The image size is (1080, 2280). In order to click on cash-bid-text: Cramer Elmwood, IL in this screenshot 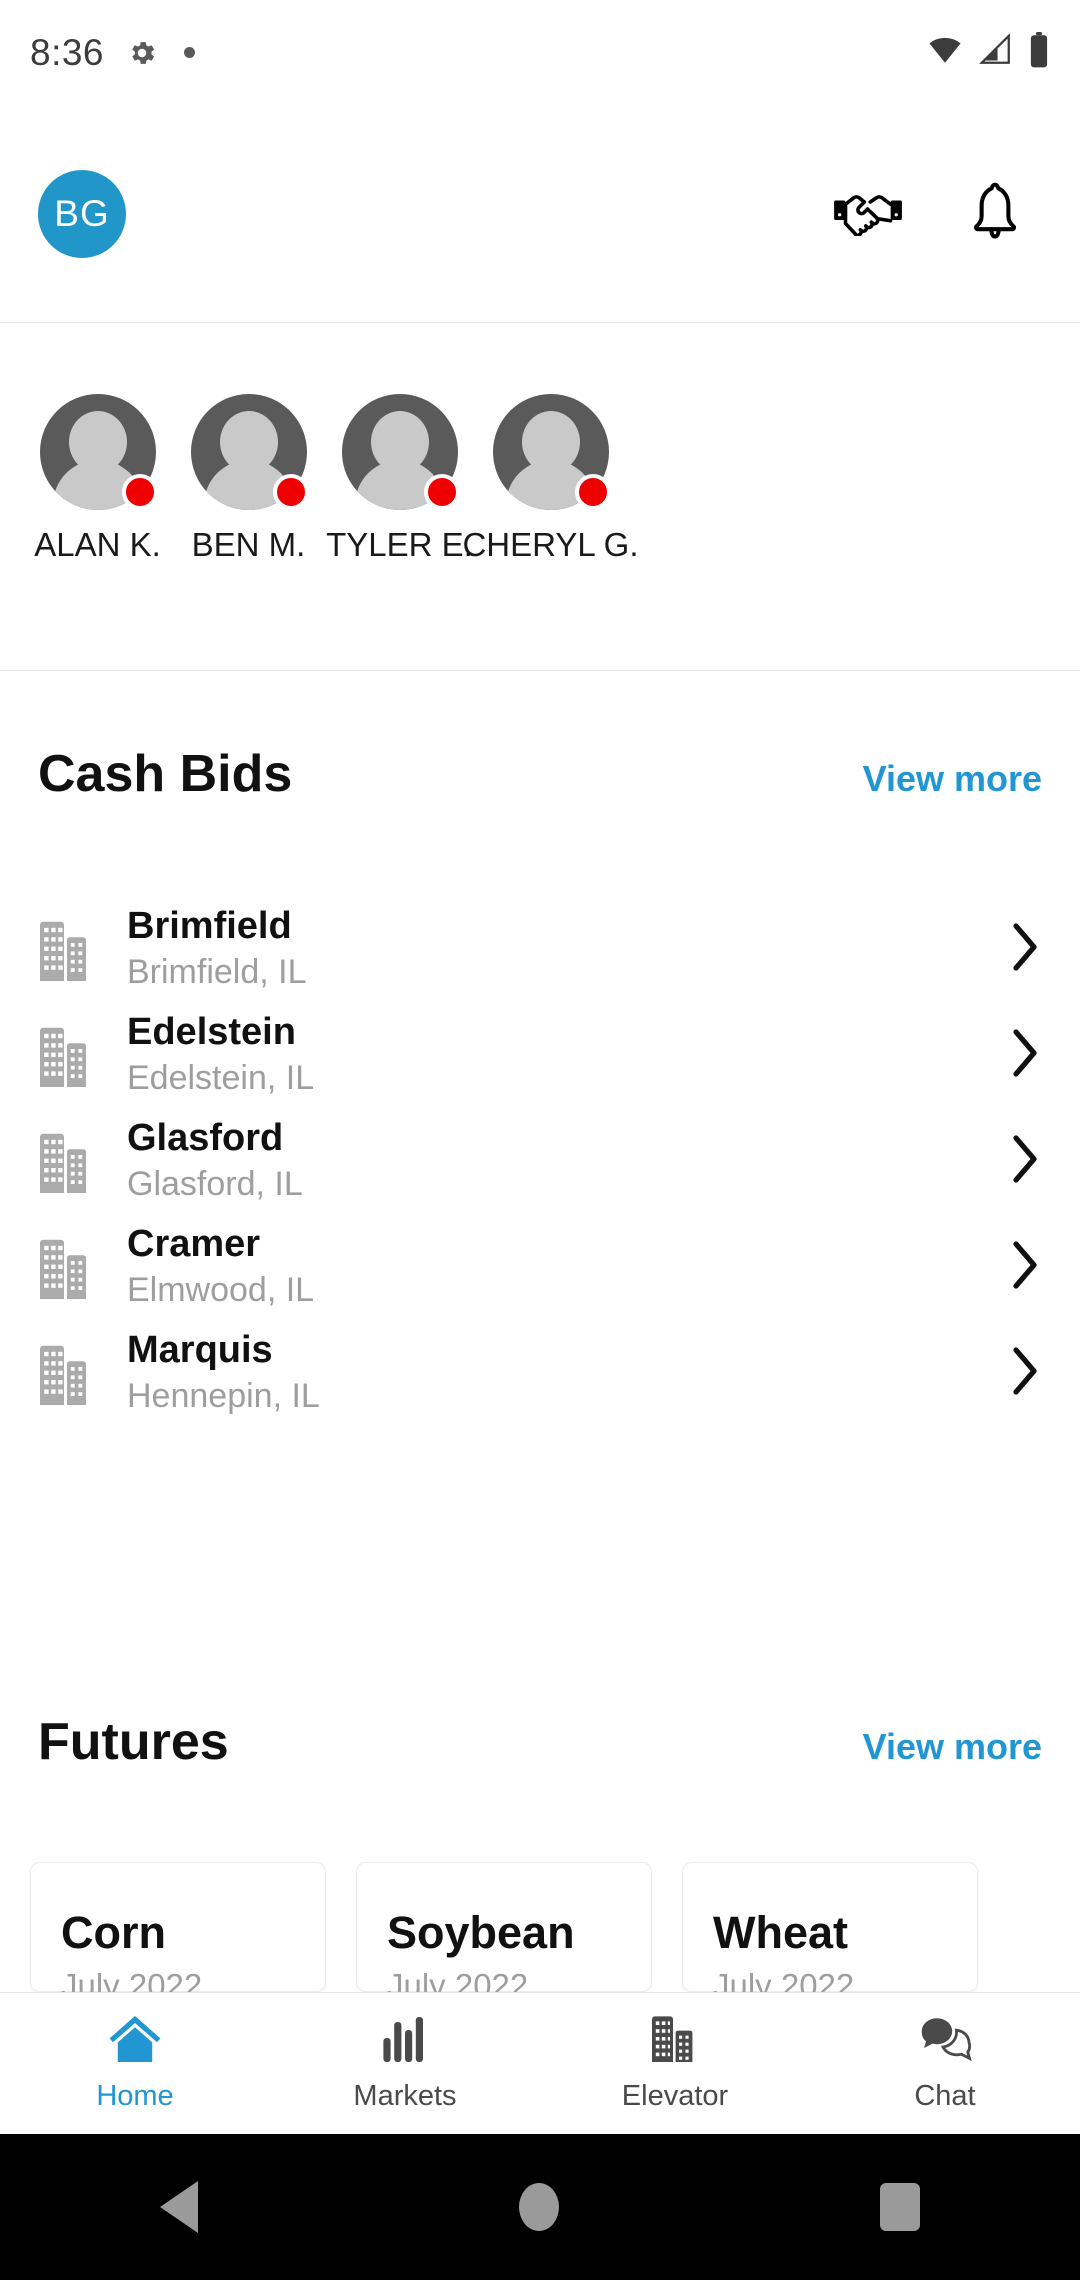, I will do `click(220, 1267)`.